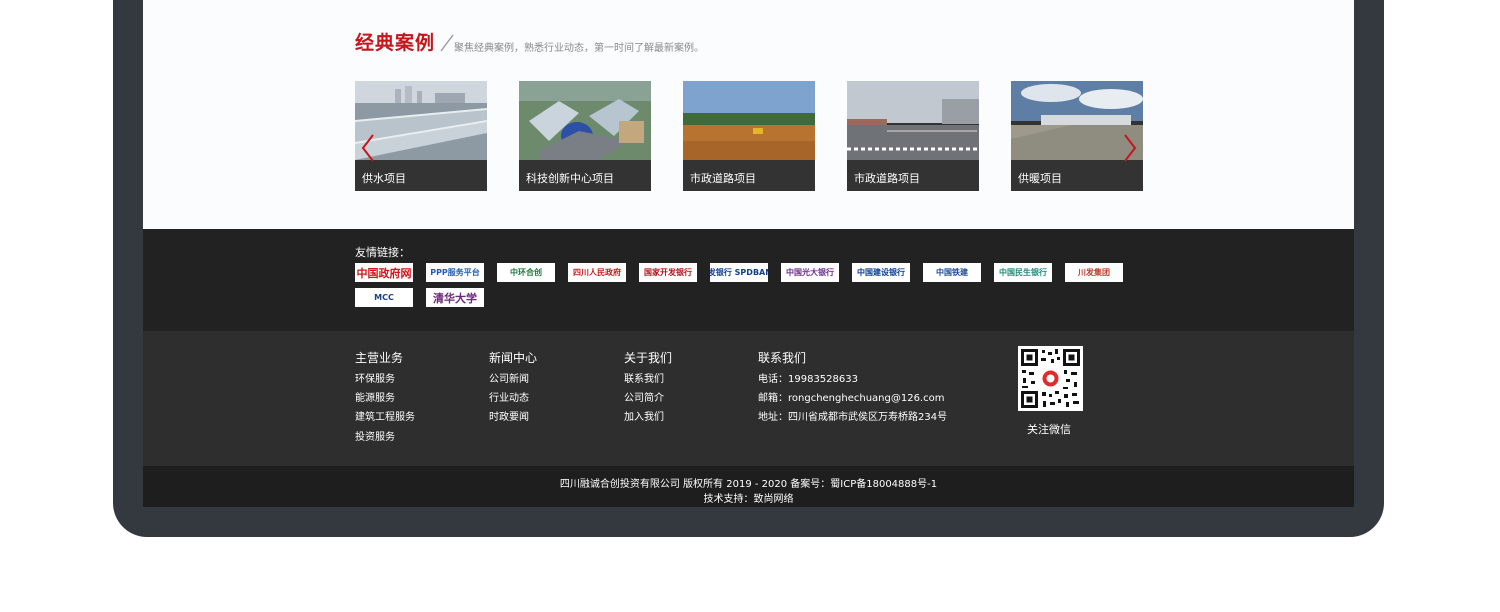 Image resolution: width=1500 pixels, height=612 pixels. I want to click on footer-col-title-about: 关于我们, so click(648, 358).